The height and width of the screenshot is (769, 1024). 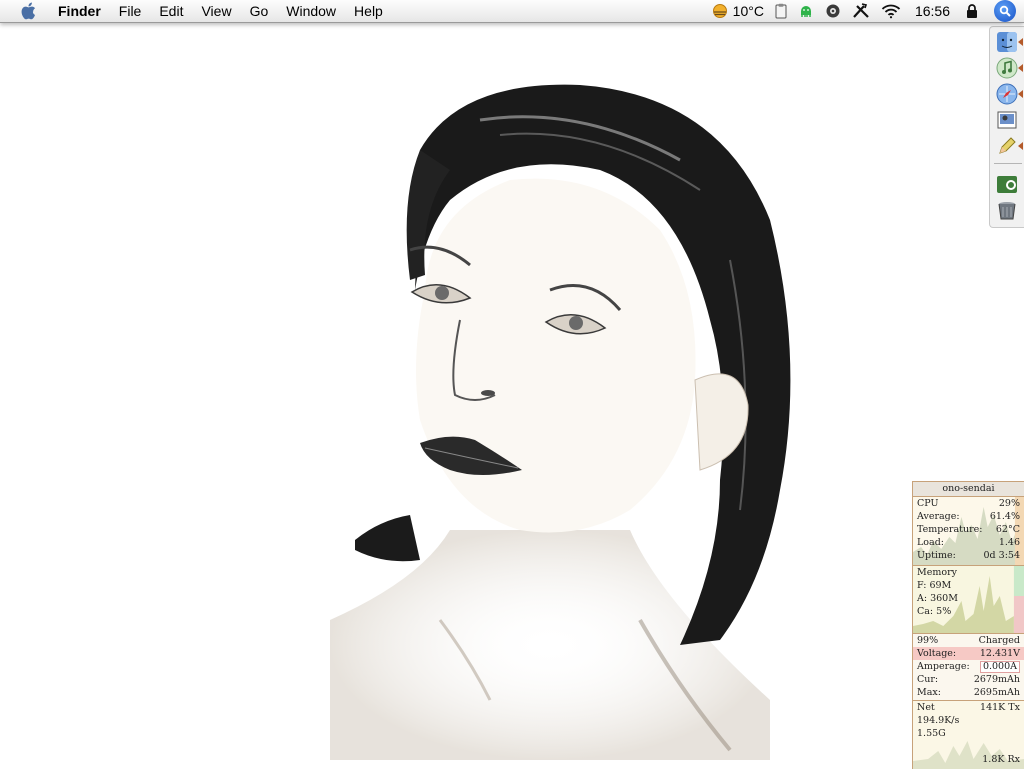 I want to click on net-rx-row: 1.8K Rx, so click(x=1001, y=759).